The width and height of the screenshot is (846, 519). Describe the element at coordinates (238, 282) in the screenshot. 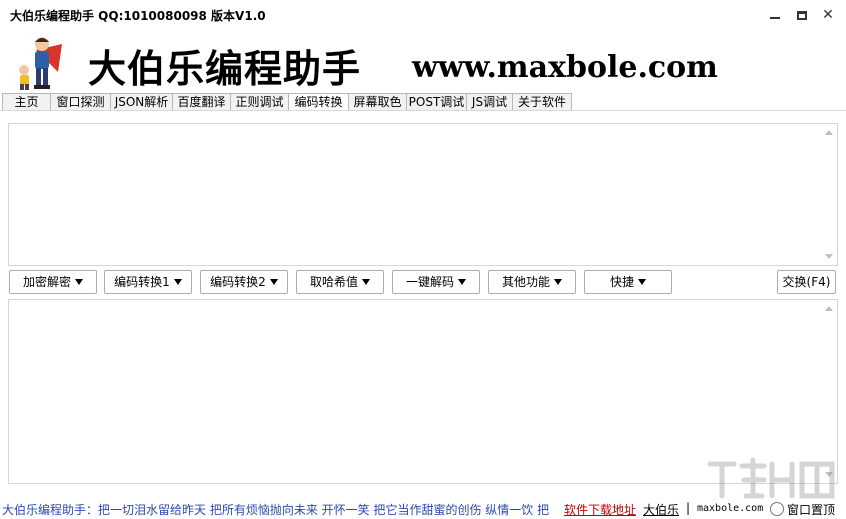

I see `encoding-convert-2-label: 编码转换2` at that location.